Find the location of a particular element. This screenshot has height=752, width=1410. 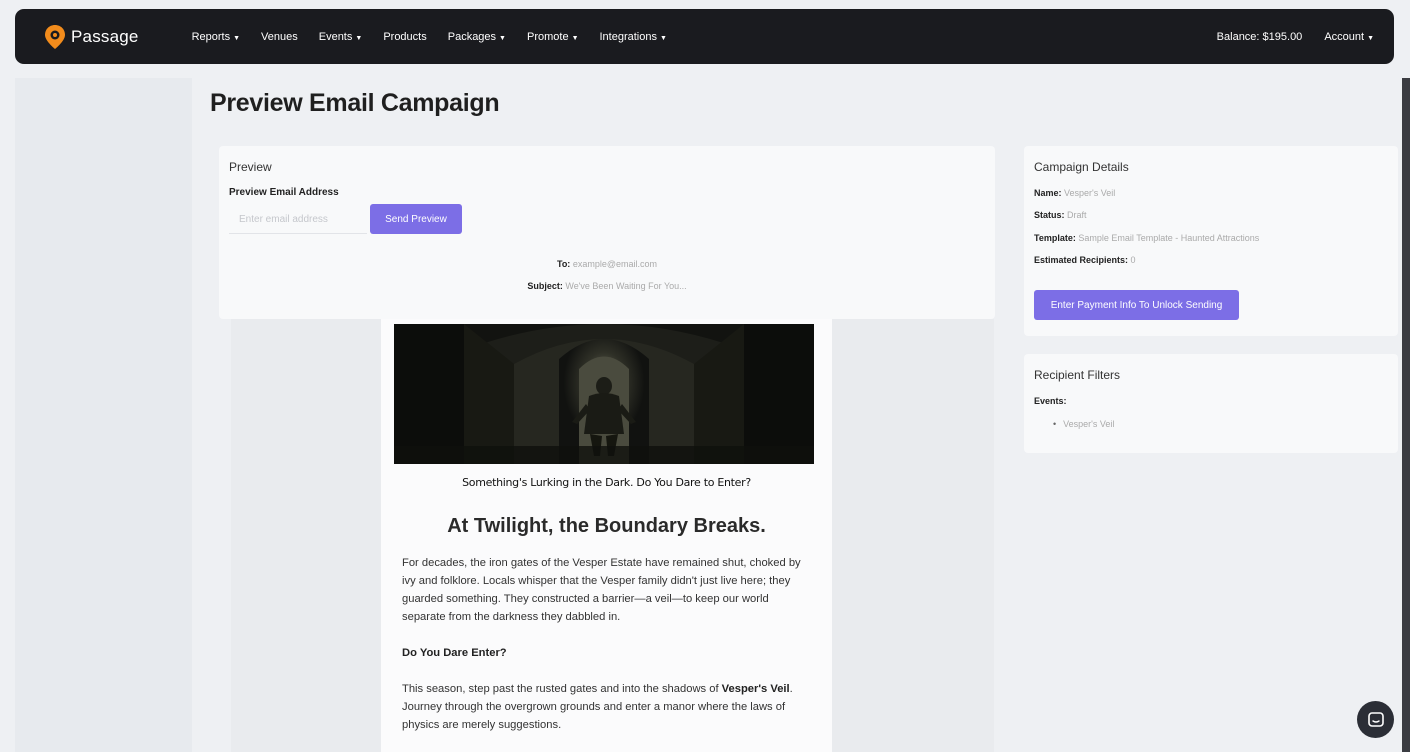

email-subheading: Do You Dare Enter? is located at coordinates (454, 653).